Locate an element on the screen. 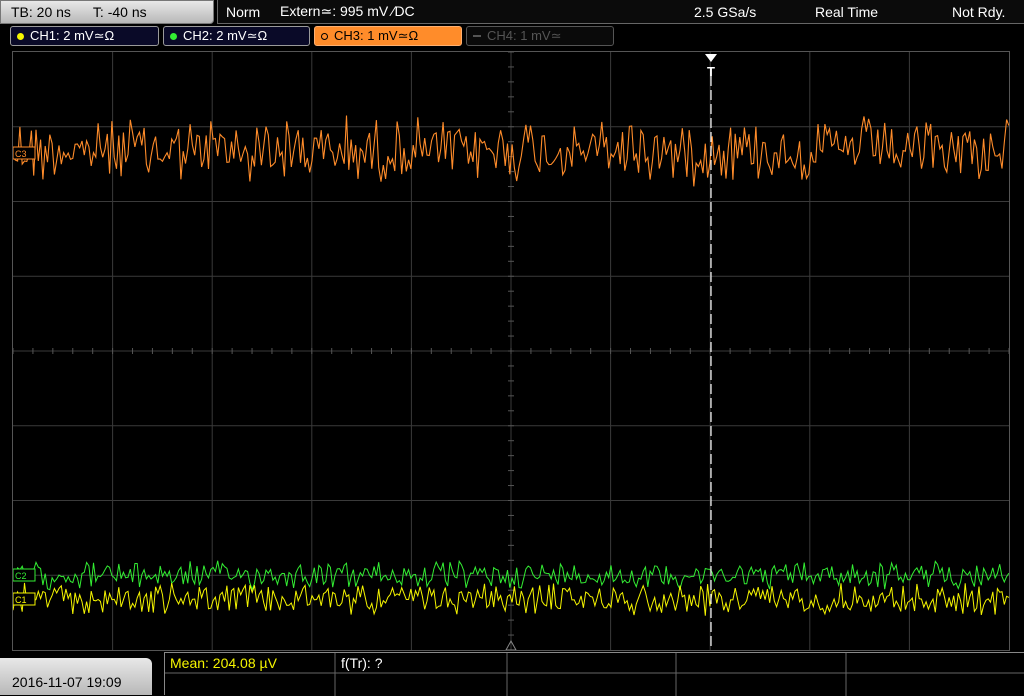  channel-2-label: CH2: 2 mV≃Ω is located at coordinates (225, 35).